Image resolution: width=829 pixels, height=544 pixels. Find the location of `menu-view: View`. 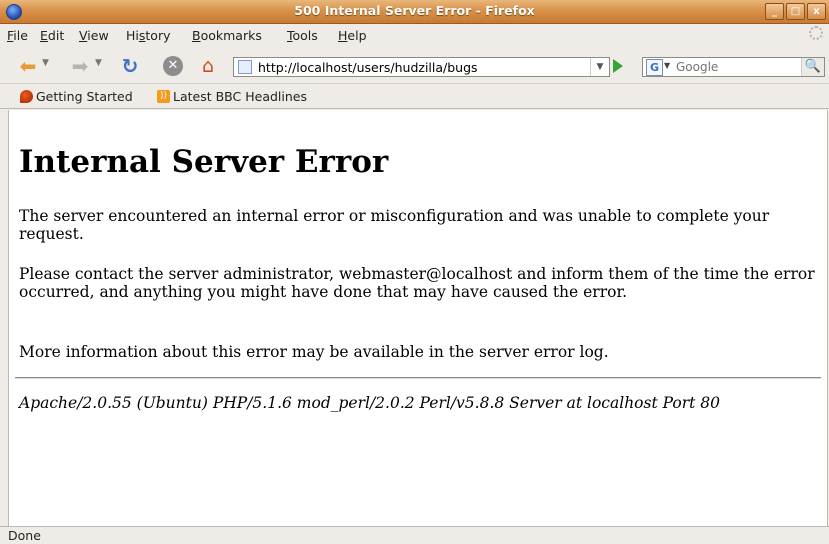

menu-view: View is located at coordinates (94, 35).